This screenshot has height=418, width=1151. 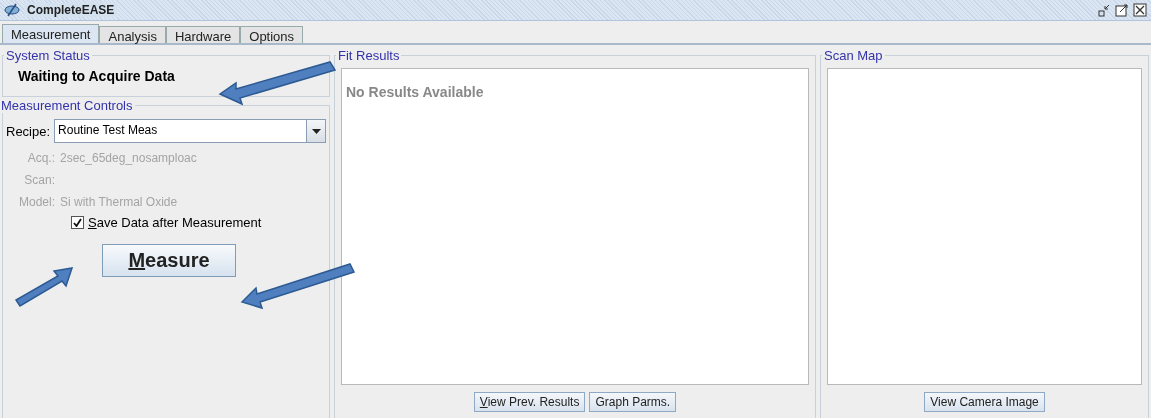 I want to click on tab: Analysis, so click(x=132, y=34).